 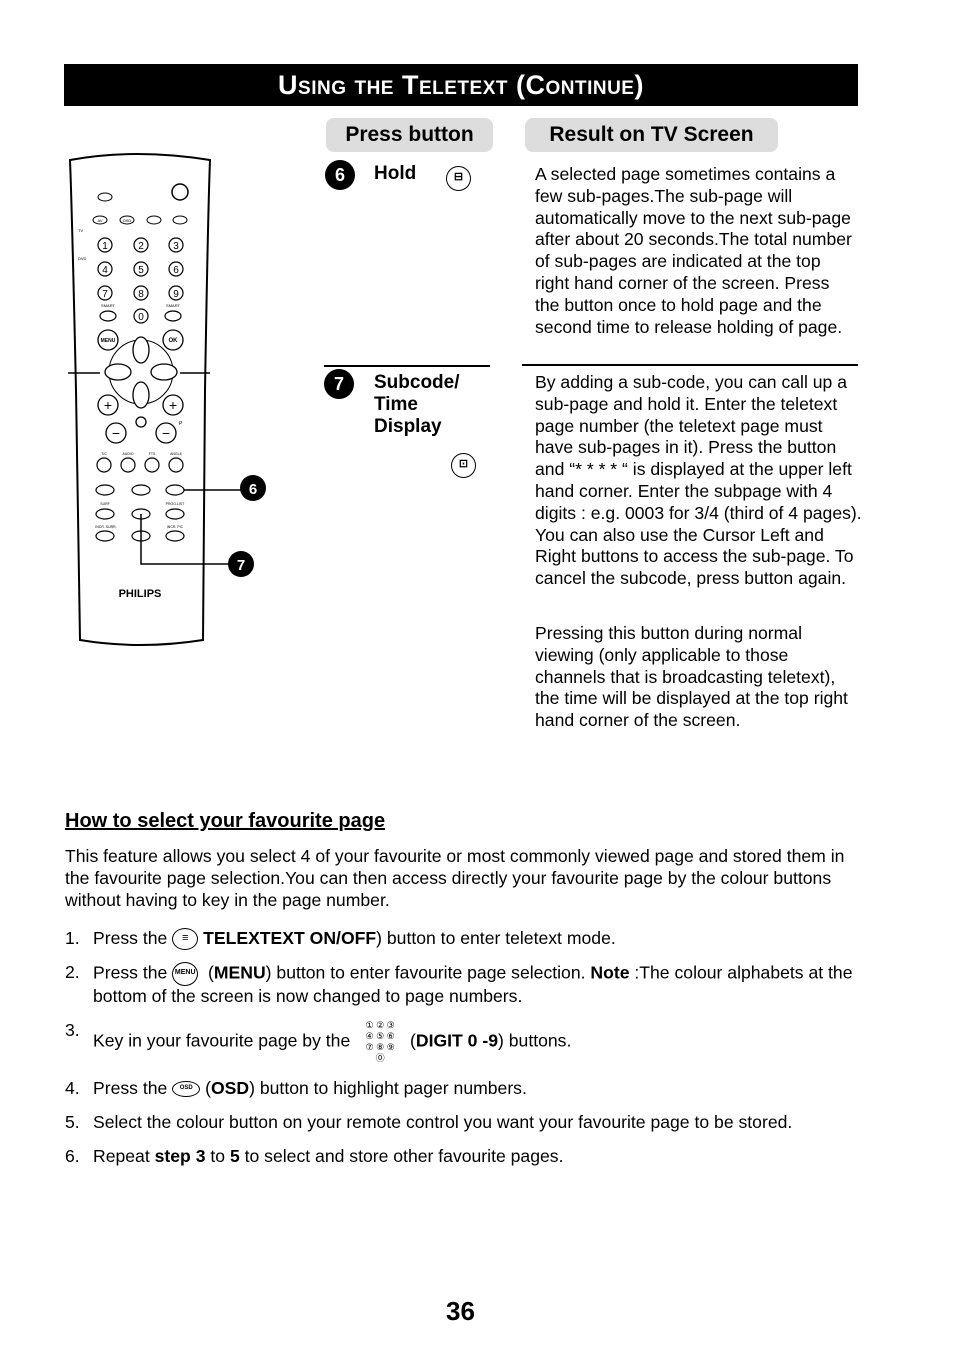 I want to click on ok-button: OK, so click(x=174, y=341).